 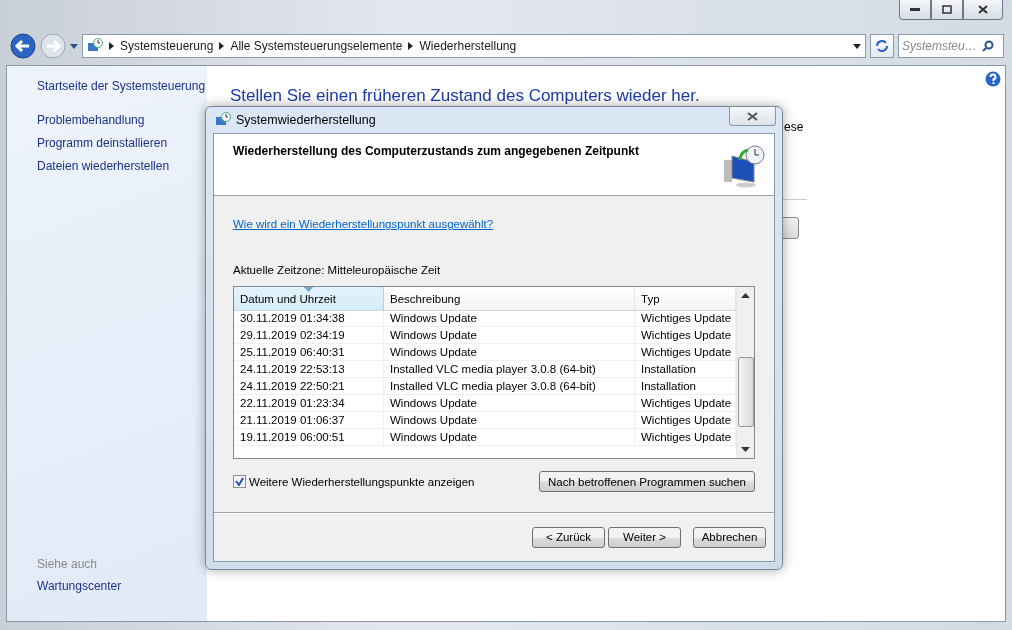 What do you see at coordinates (468, 46) in the screenshot?
I see `breadcrumb-item: Wiederherstellung` at bounding box center [468, 46].